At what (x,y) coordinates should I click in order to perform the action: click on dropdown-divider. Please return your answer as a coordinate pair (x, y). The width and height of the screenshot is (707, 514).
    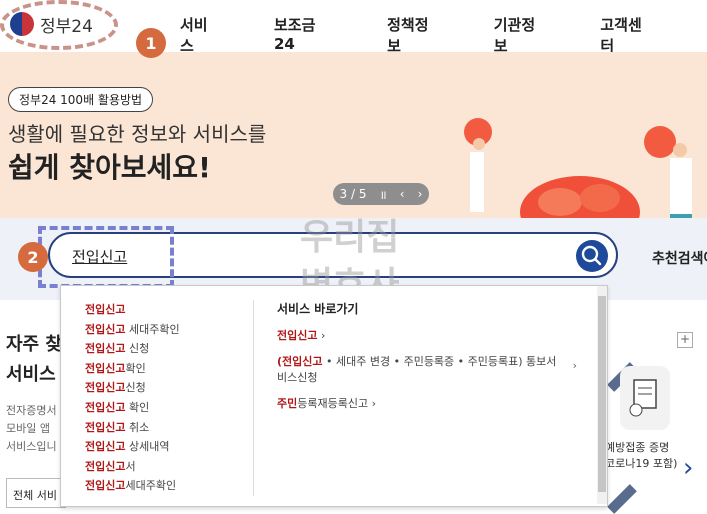
    Looking at the image, I should click on (253, 398).